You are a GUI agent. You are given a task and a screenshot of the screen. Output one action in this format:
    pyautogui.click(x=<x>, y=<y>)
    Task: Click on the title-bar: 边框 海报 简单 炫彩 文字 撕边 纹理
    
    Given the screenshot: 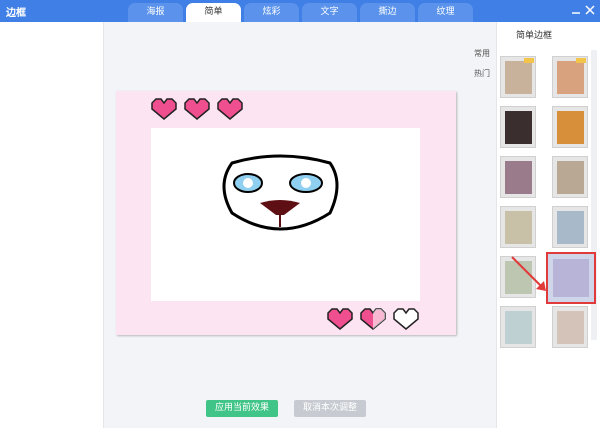 What is the action you would take?
    pyautogui.click(x=300, y=11)
    